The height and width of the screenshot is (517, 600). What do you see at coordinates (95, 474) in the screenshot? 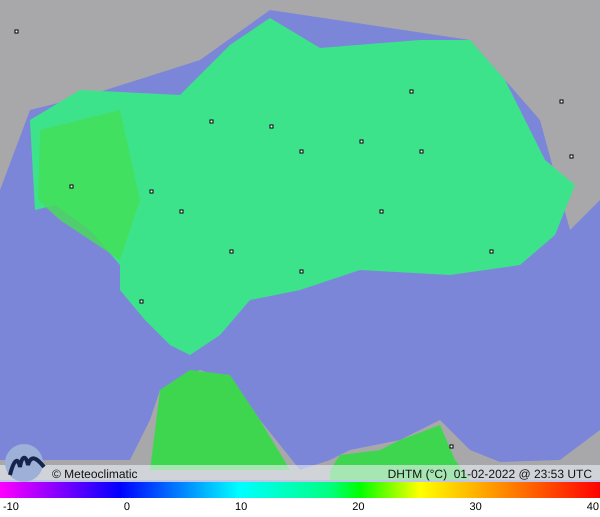
I see `credit-text: © Meteoclimatic` at bounding box center [95, 474].